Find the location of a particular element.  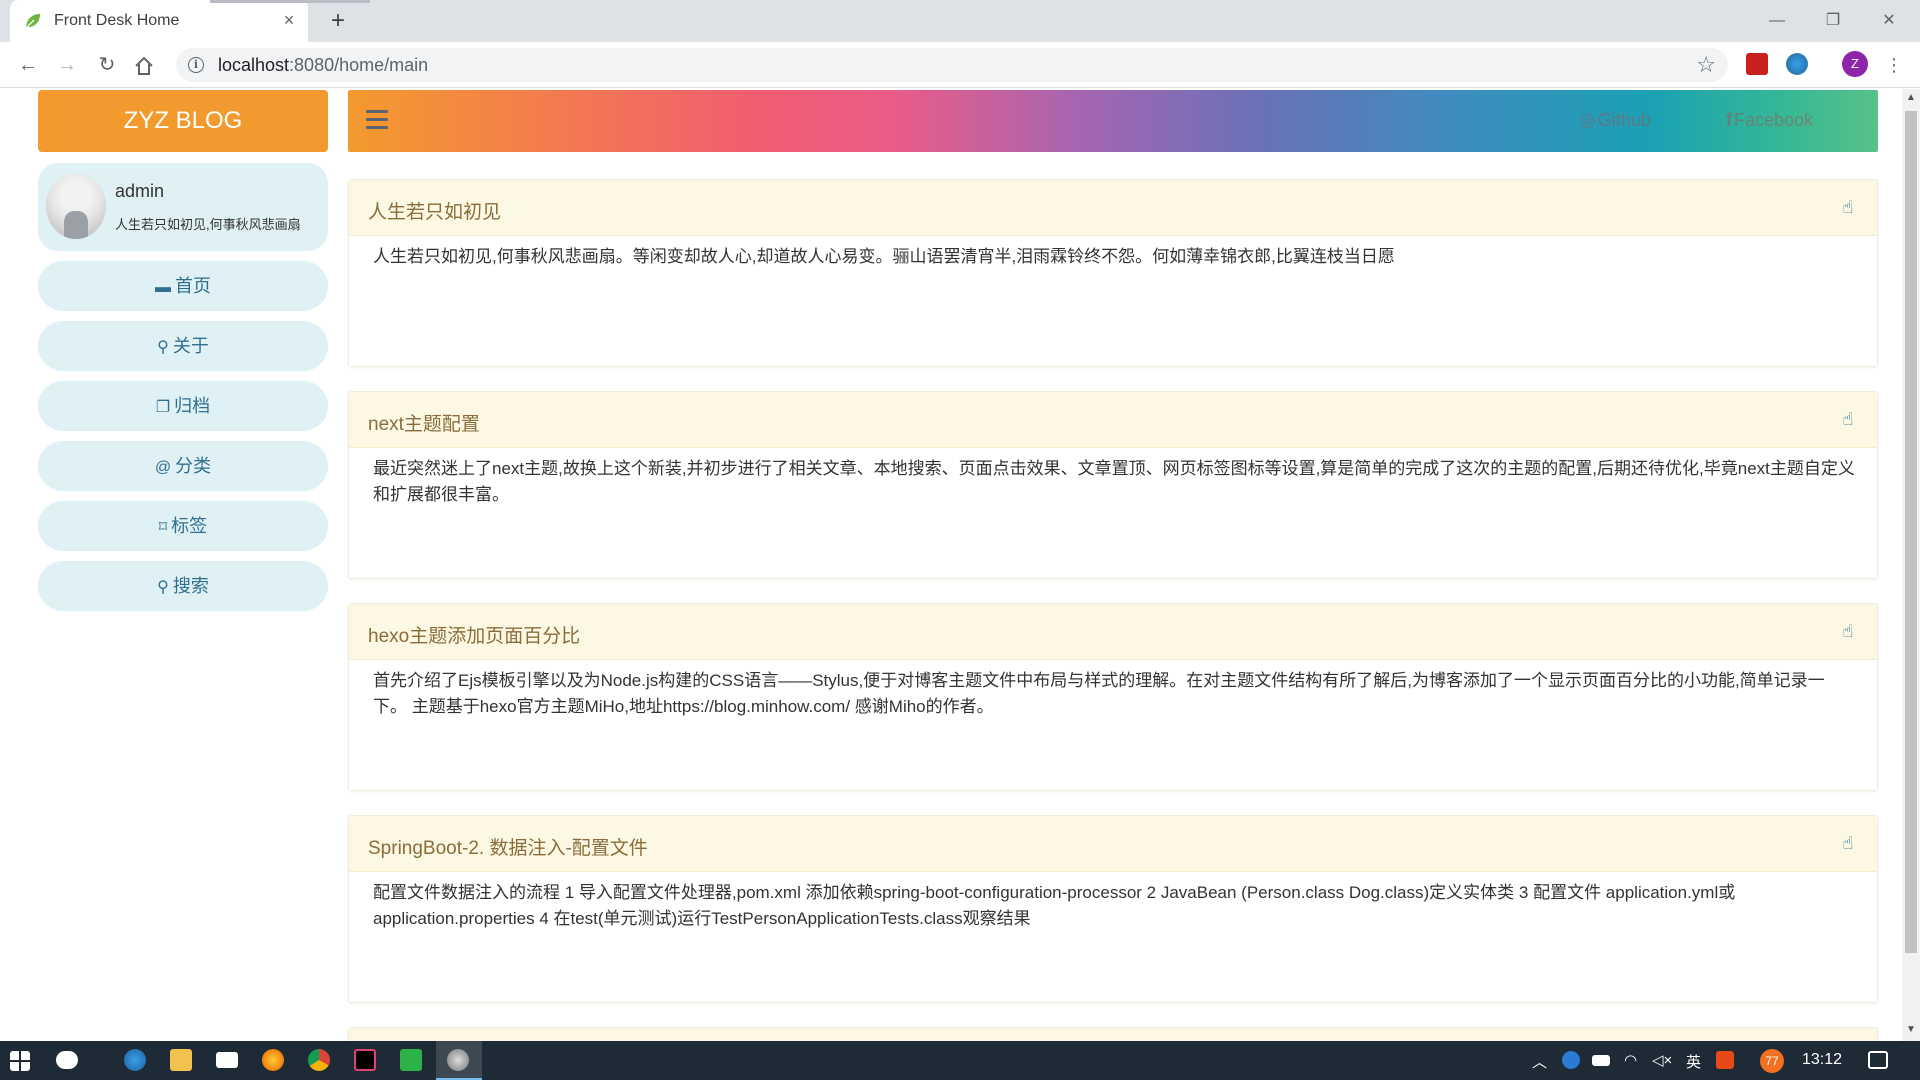

back-arrow-icon: ← is located at coordinates (28, 65).